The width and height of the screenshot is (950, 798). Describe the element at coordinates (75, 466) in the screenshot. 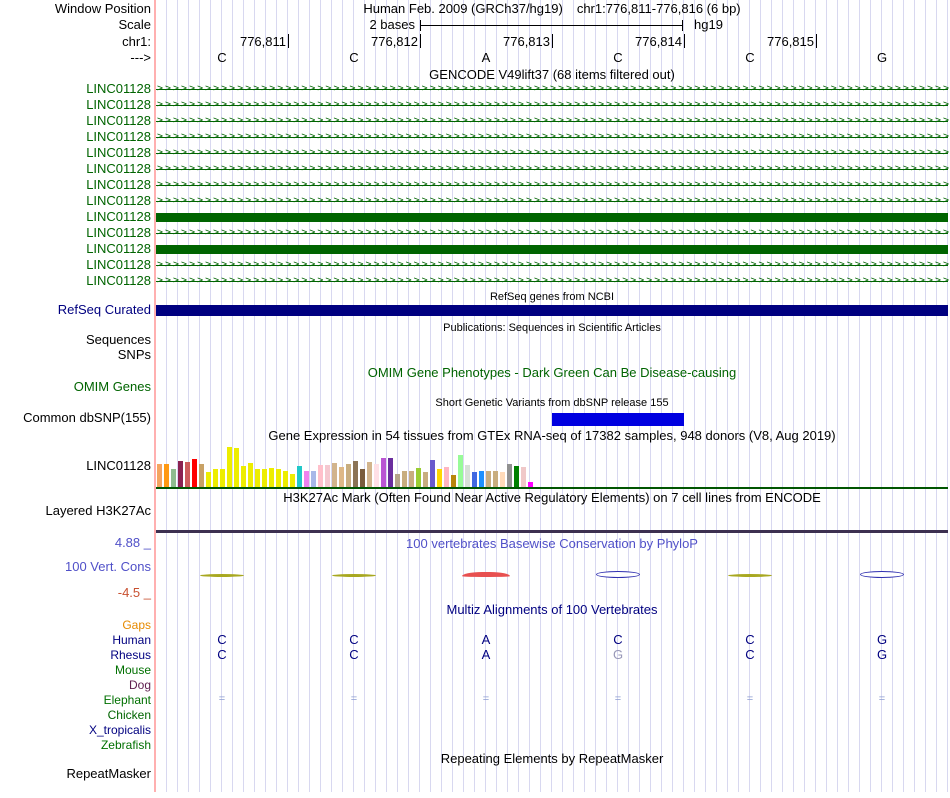

I see `gtex-gene-label: LINC01128` at that location.